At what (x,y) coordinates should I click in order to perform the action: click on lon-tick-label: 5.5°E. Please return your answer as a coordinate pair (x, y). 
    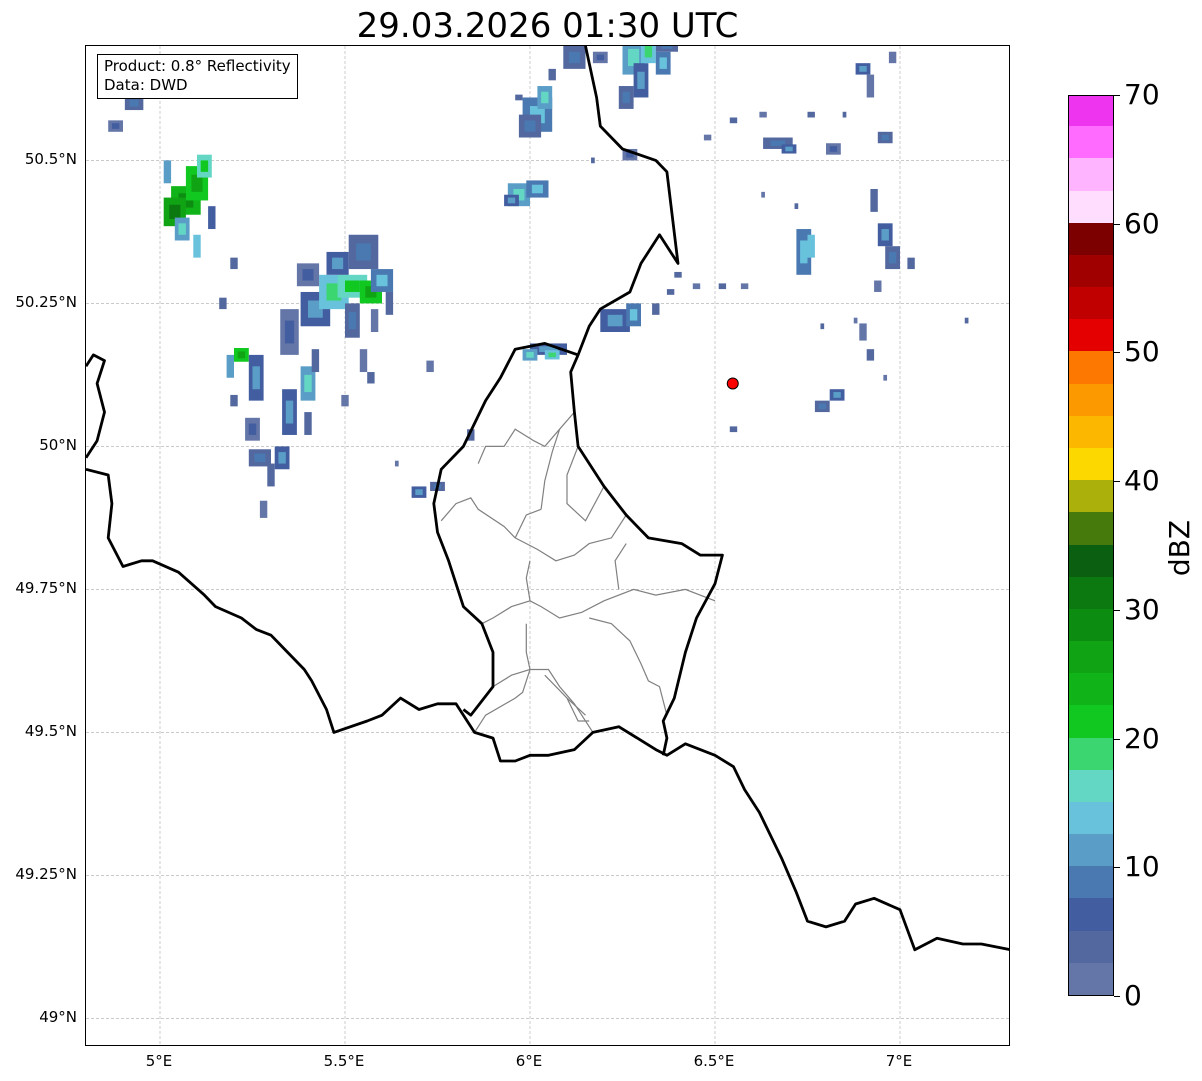
    Looking at the image, I should click on (344, 1061).